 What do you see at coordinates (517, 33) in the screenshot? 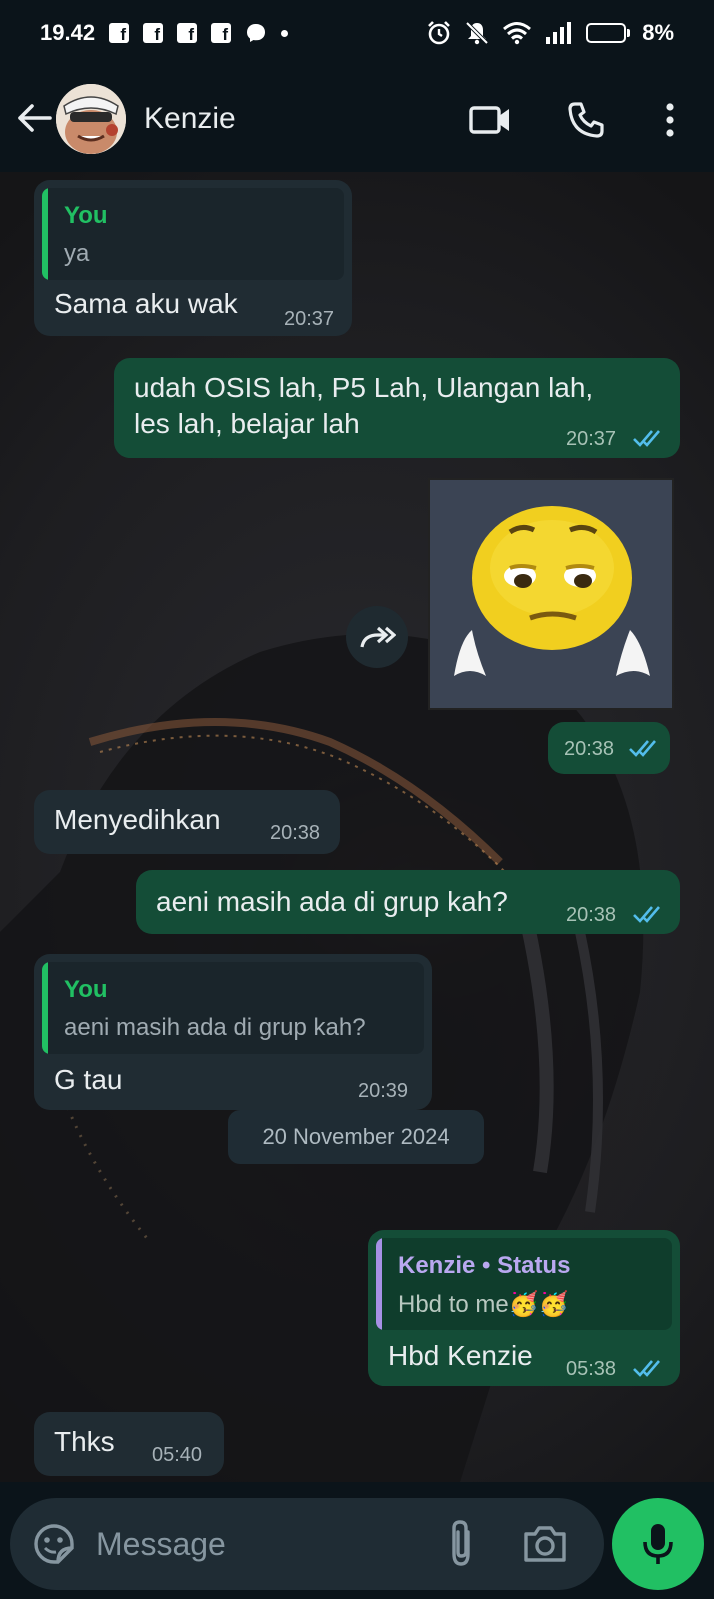
I see `wifi-icon` at bounding box center [517, 33].